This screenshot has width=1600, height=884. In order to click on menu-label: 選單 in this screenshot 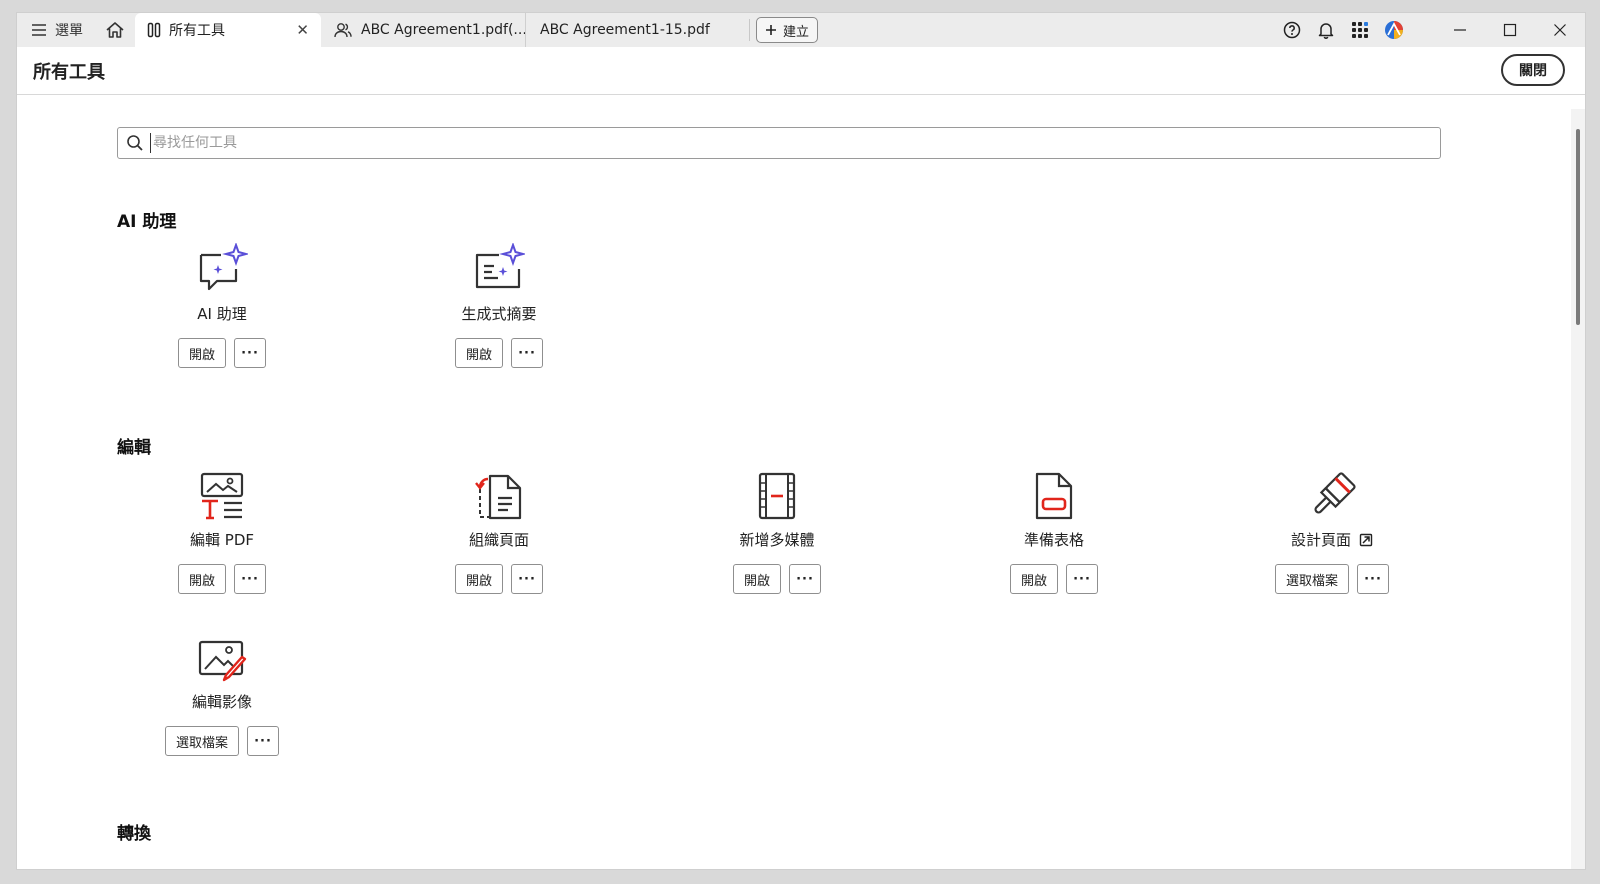, I will do `click(69, 31)`.